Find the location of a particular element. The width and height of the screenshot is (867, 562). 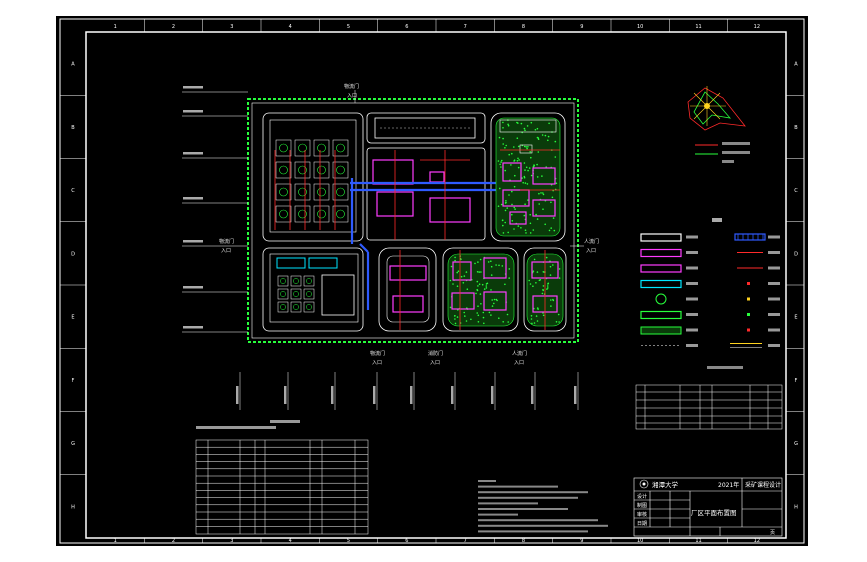

frame-letter-left: A is located at coordinates (73, 65).